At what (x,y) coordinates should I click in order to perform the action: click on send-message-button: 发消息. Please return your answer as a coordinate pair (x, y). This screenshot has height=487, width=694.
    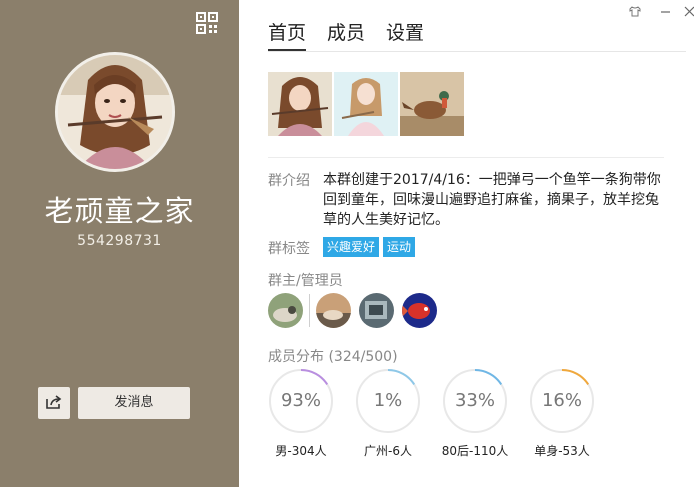
    Looking at the image, I should click on (134, 403).